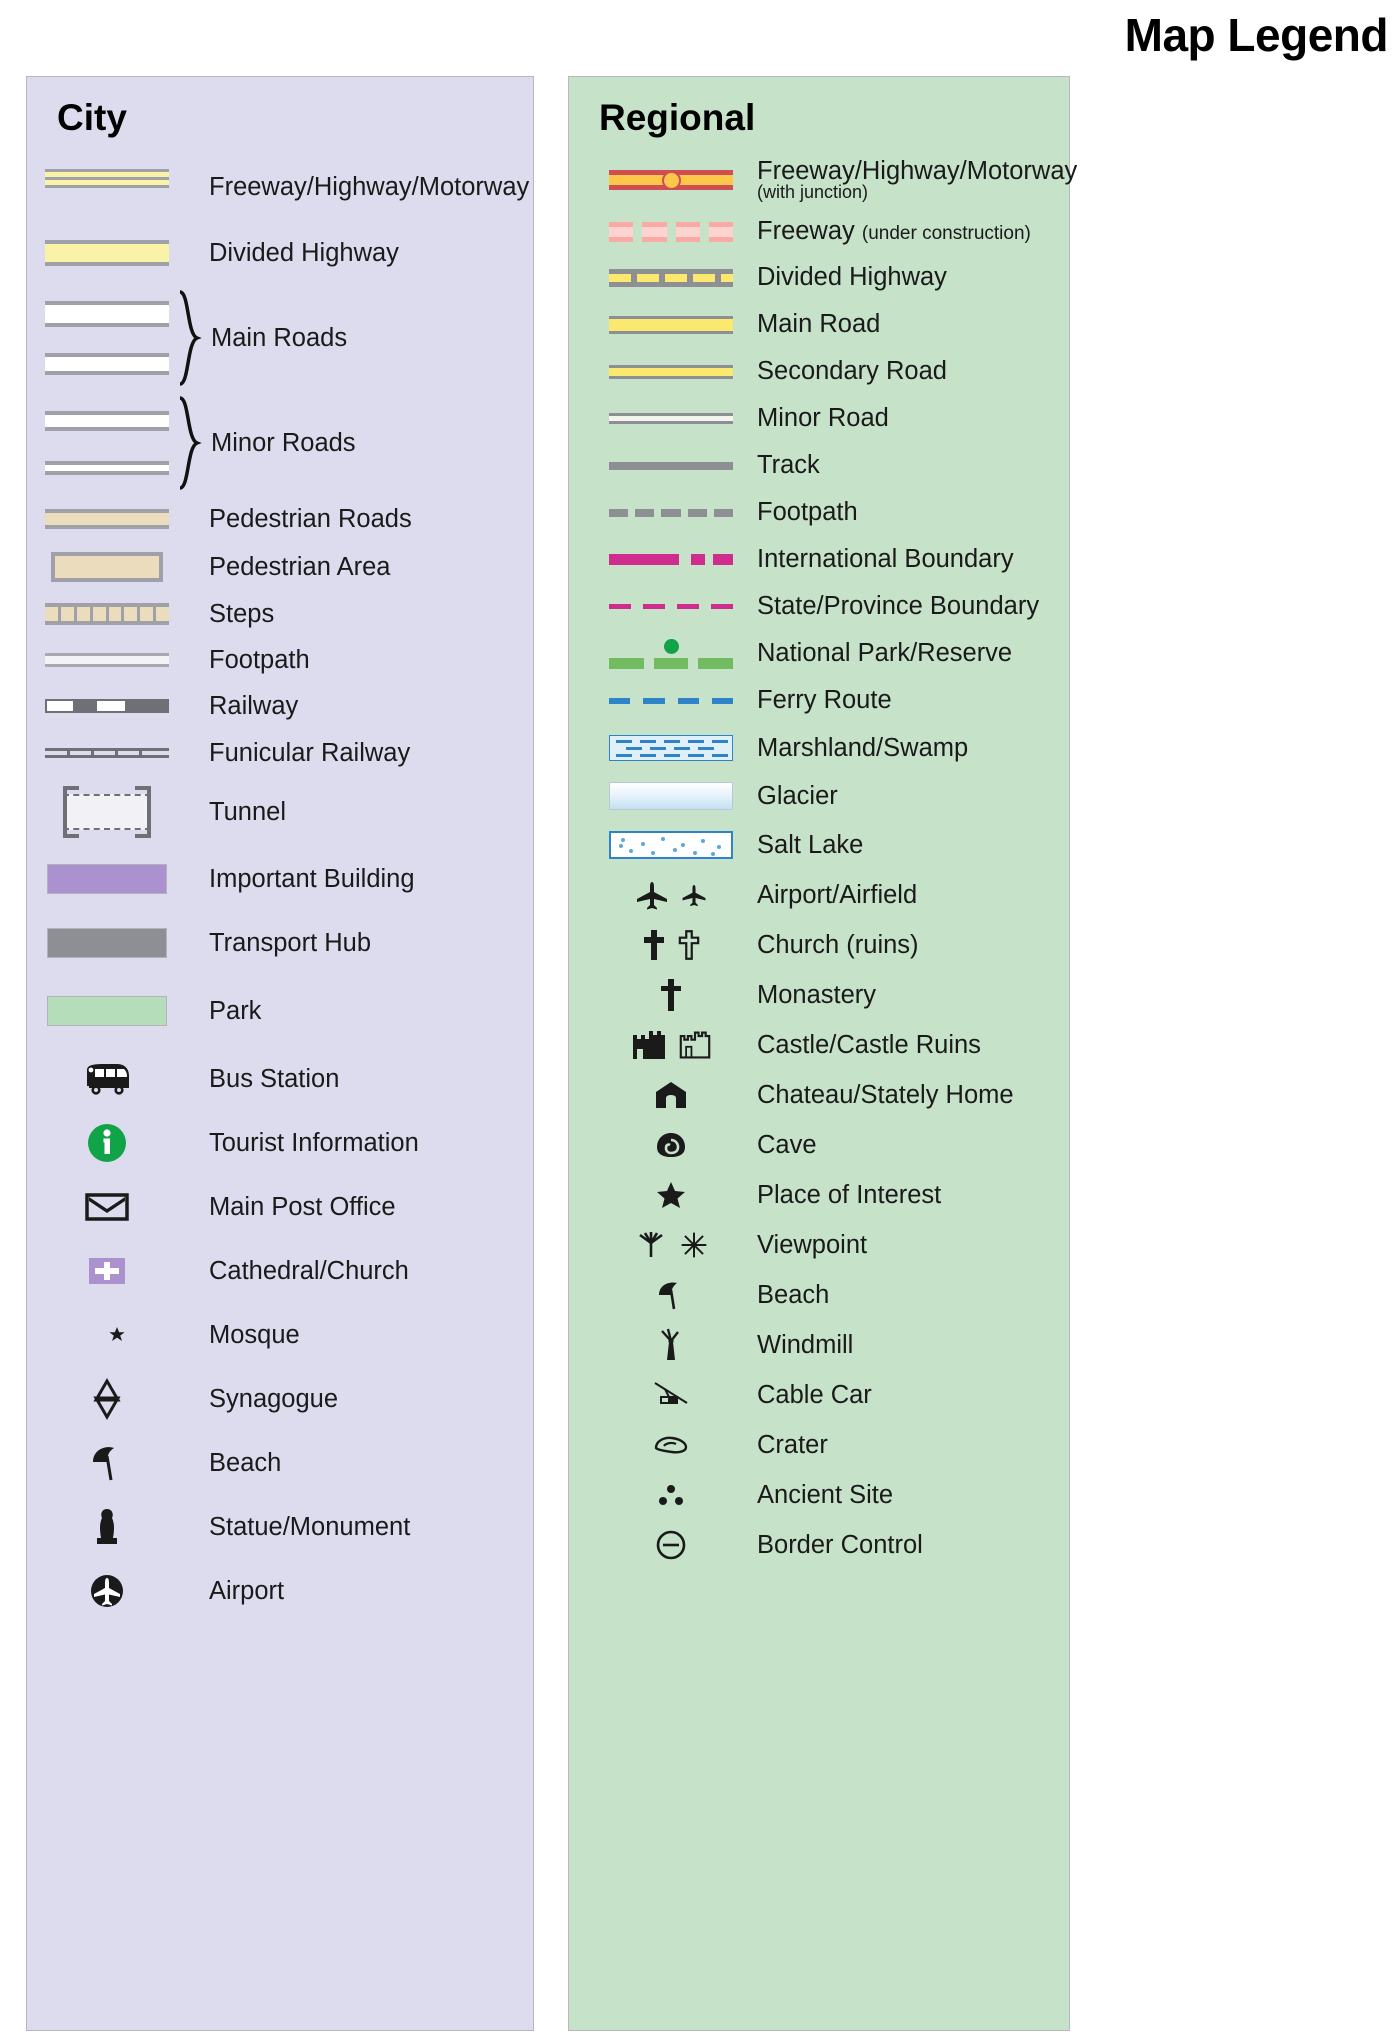 This screenshot has height=2041, width=1400. I want to click on legend-row-regional-salt-lake: Salt Lake, so click(819, 845).